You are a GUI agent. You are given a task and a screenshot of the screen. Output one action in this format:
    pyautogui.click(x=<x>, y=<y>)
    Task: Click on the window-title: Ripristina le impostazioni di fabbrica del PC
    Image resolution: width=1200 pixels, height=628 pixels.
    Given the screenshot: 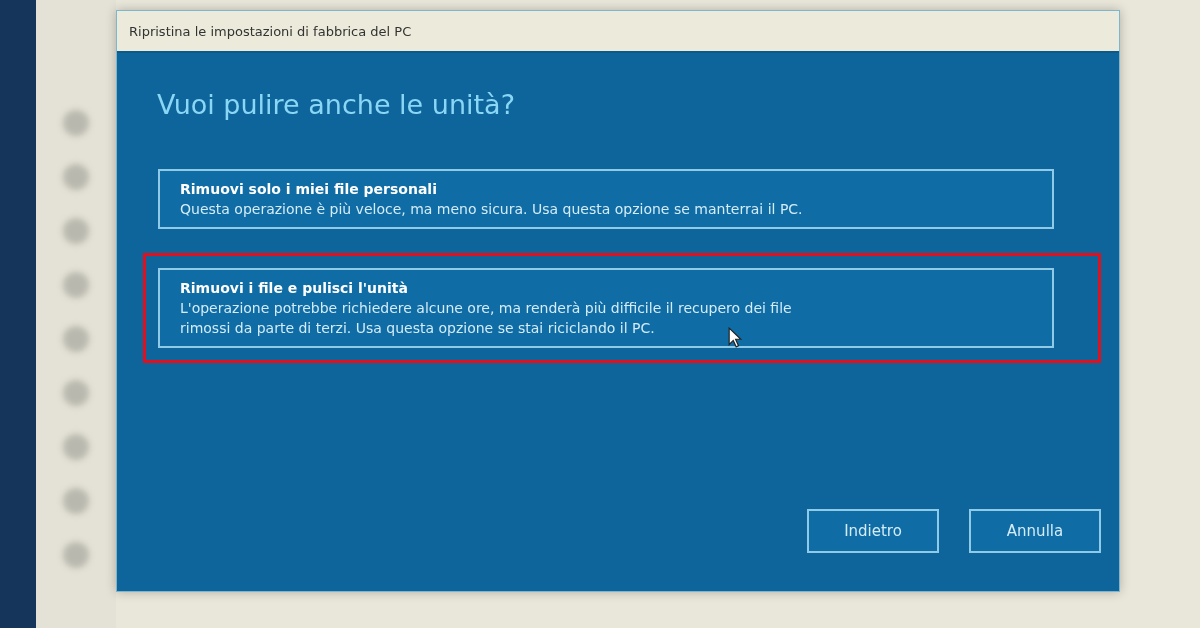 What is the action you would take?
    pyautogui.click(x=270, y=31)
    